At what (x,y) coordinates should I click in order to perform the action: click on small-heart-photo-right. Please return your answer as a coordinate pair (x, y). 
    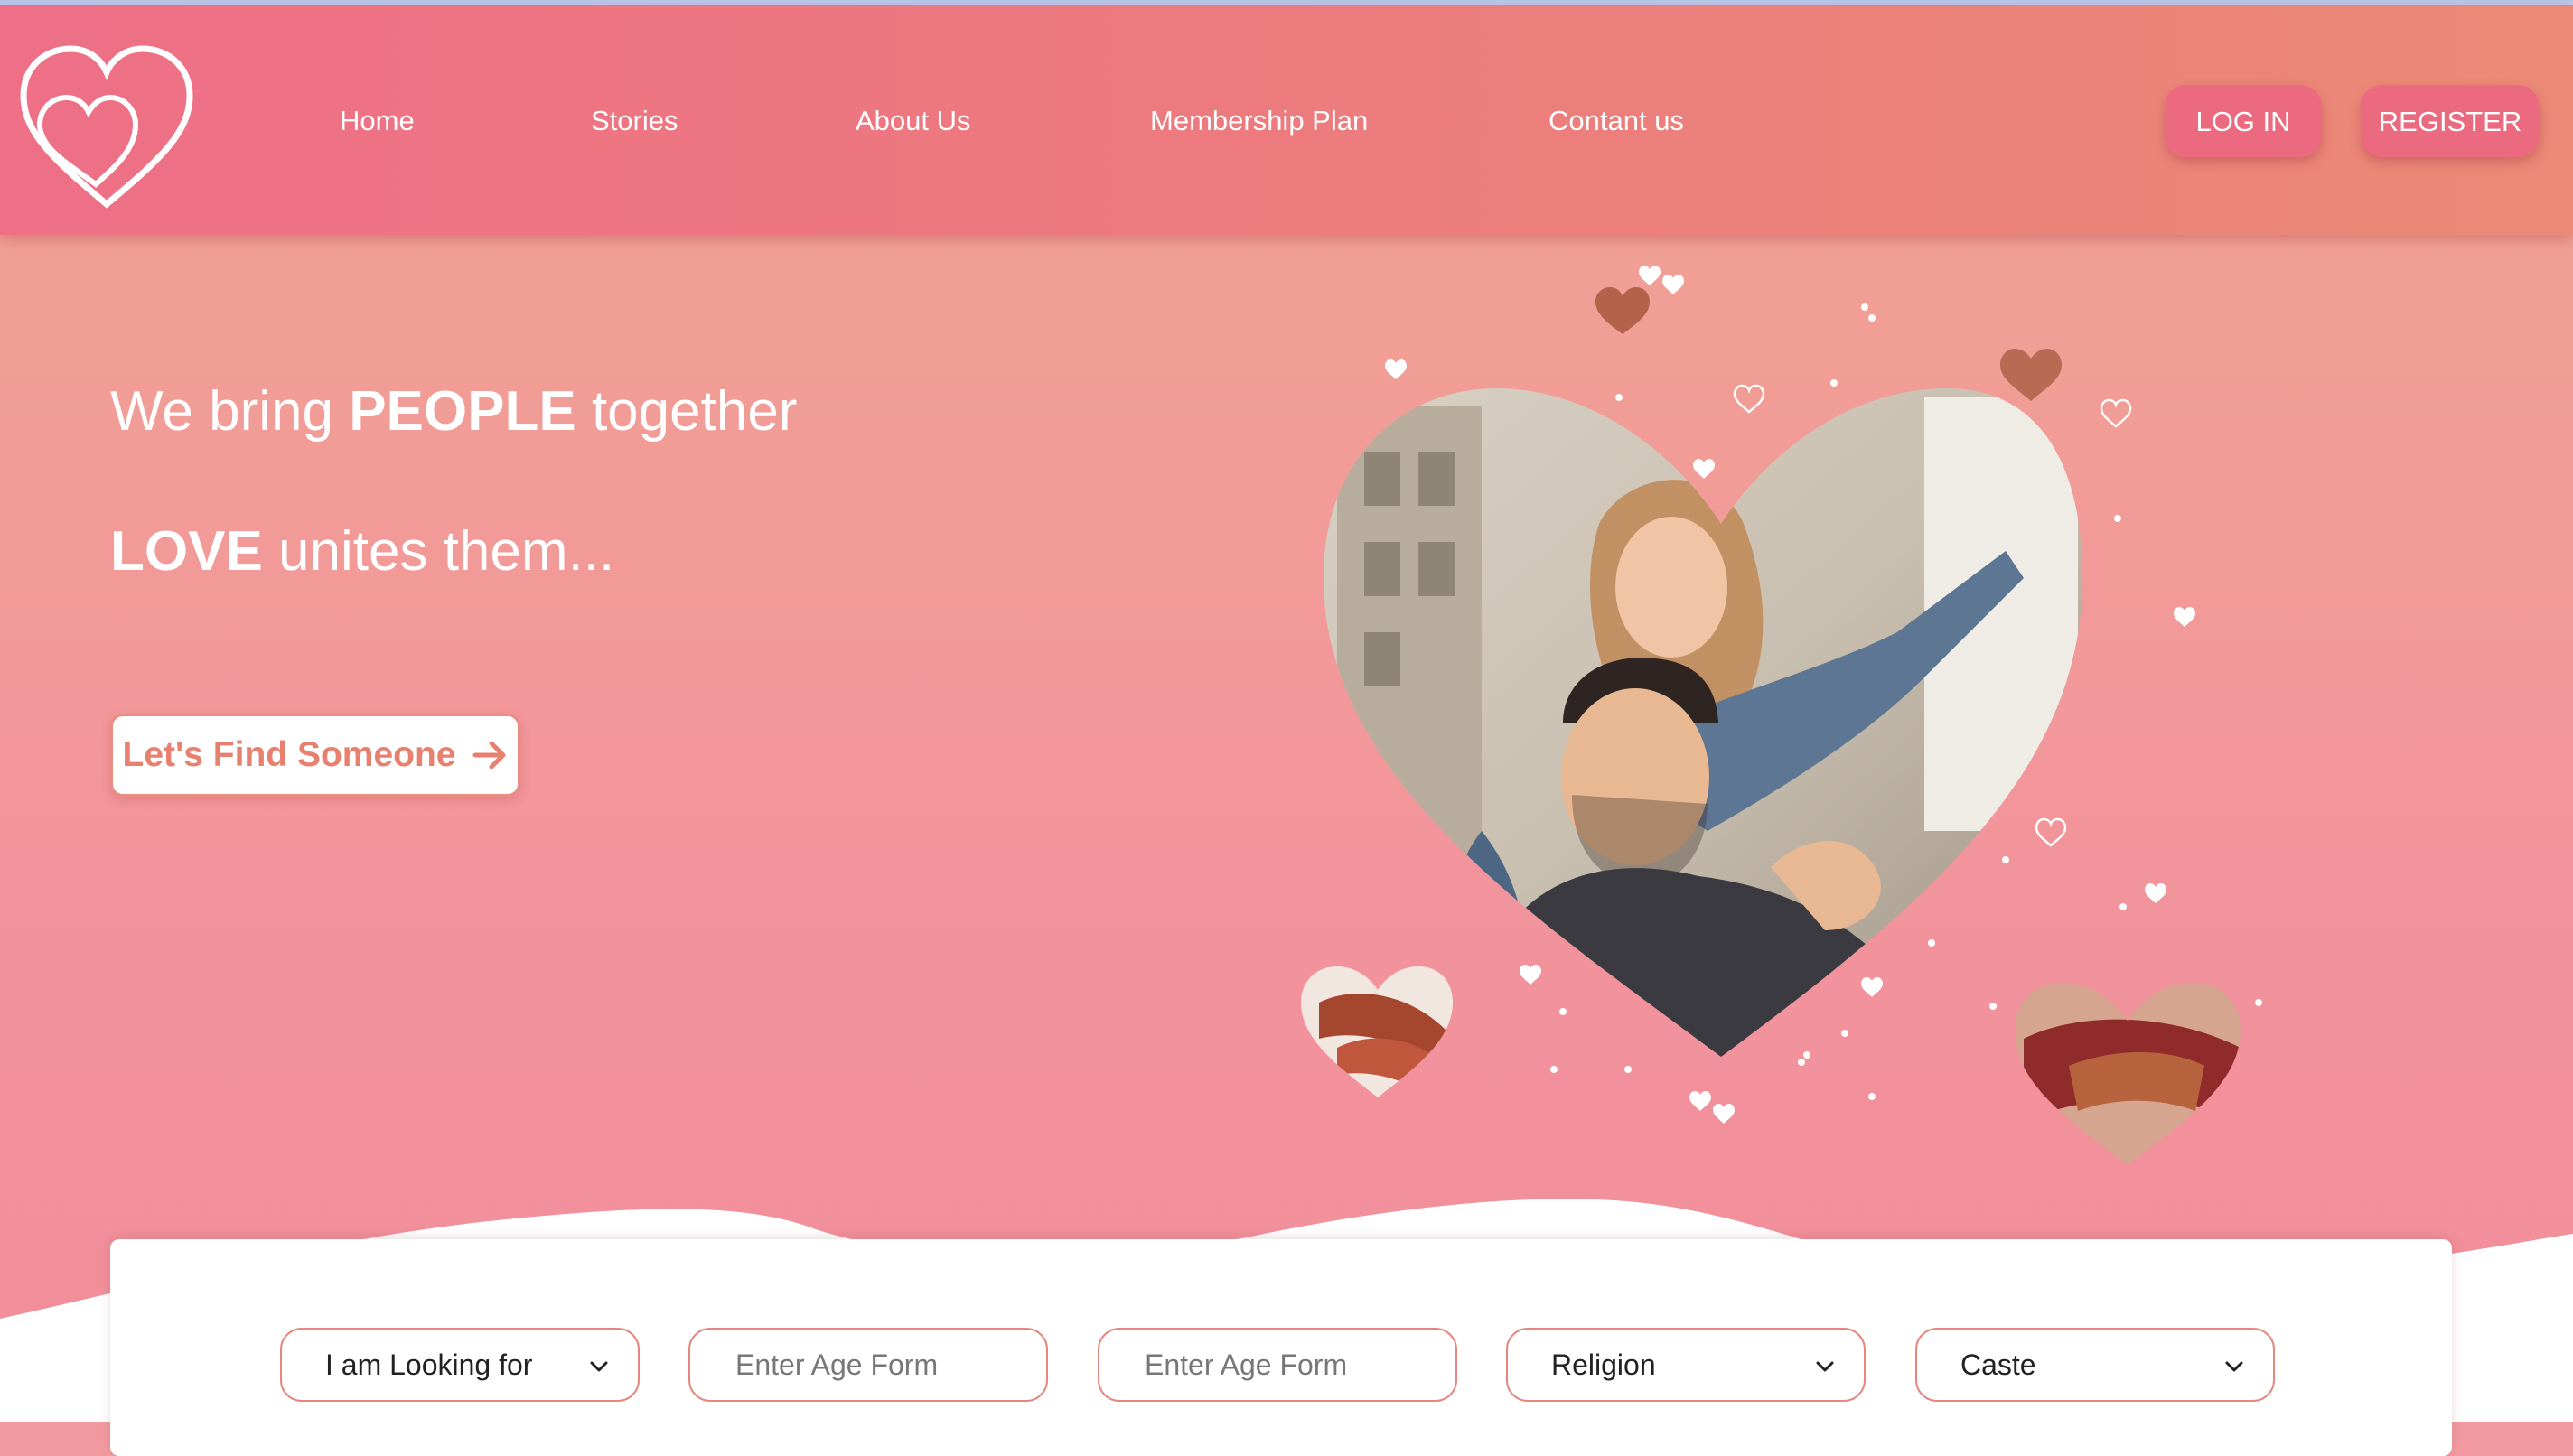
    Looking at the image, I should click on (2128, 1074).